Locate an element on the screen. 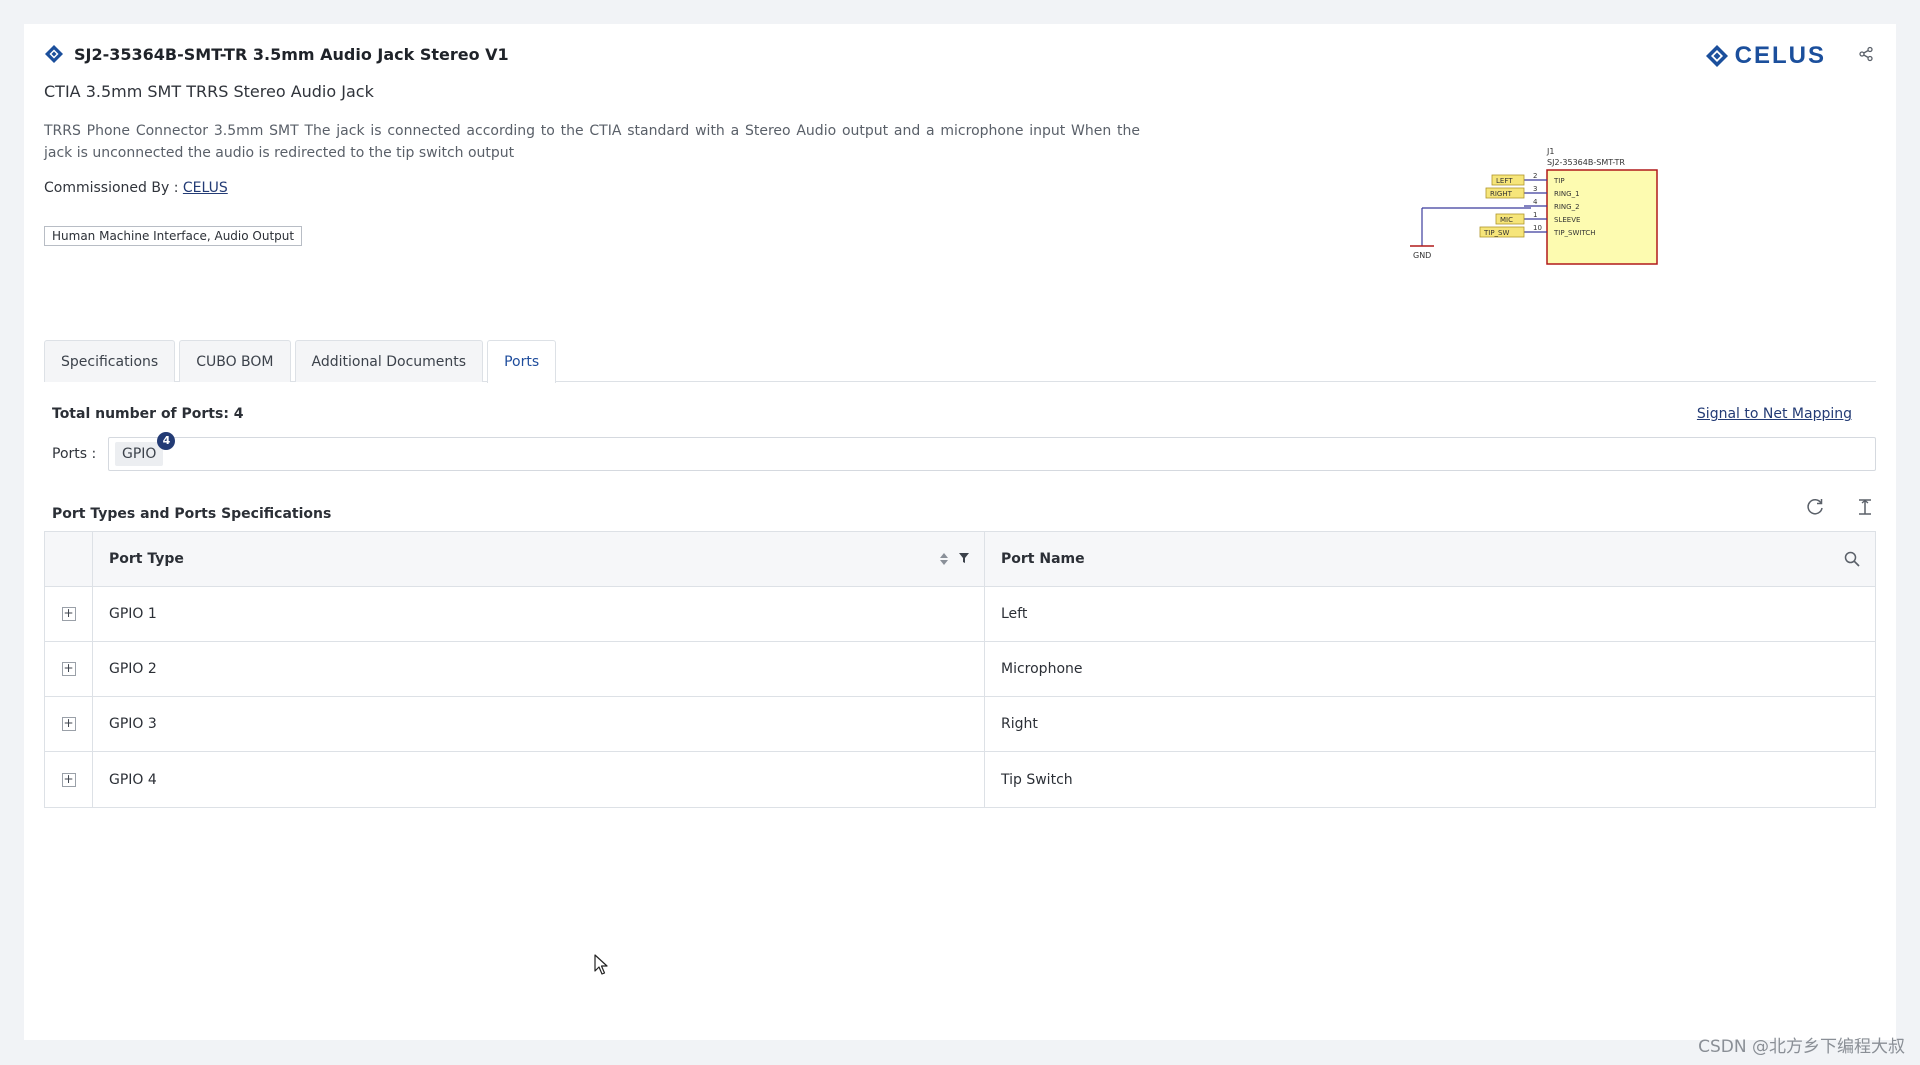 The image size is (1920, 1065). schematic-pin-name: RING_2 is located at coordinates (1567, 207).